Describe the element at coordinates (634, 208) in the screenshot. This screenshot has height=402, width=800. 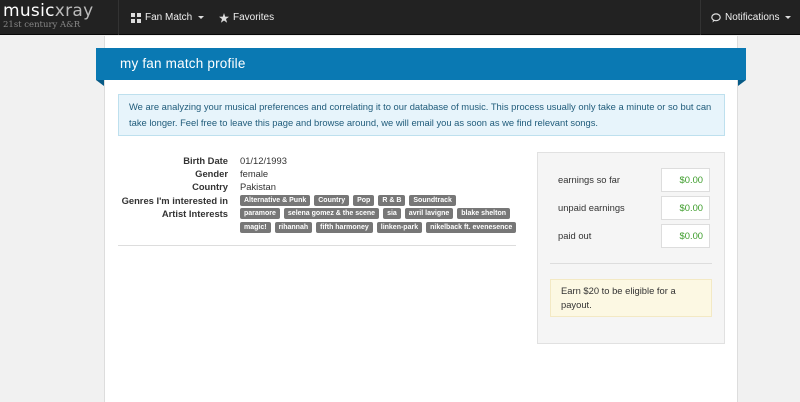
I see `unpaid-earnings-row: unpaid earnings $0.00` at that location.